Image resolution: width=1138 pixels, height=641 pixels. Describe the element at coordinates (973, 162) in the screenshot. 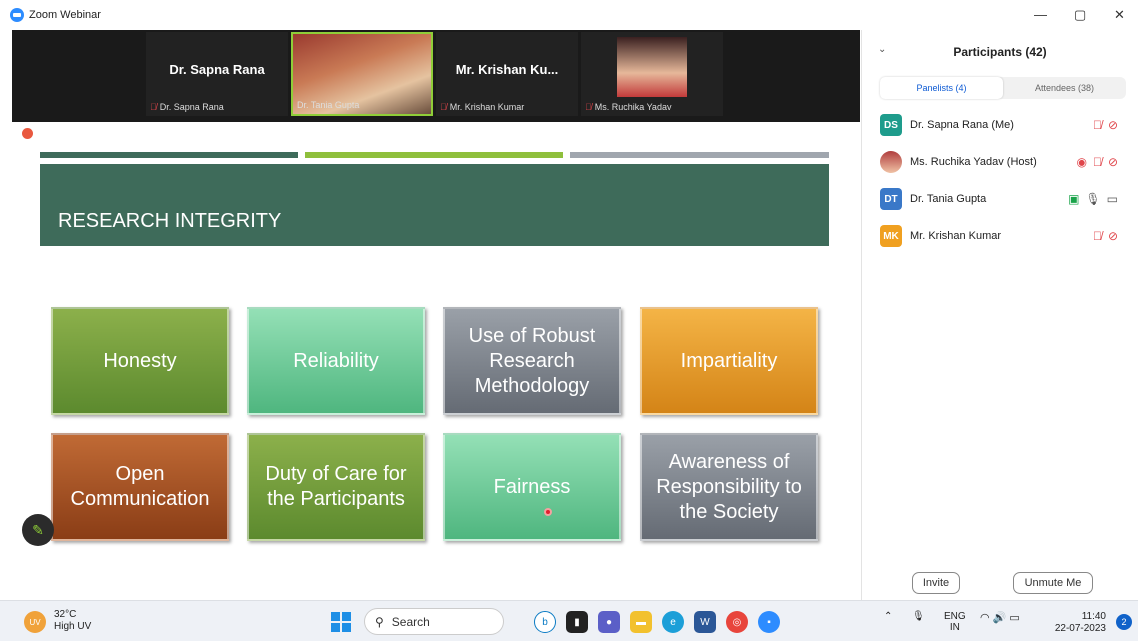

I see `participant-name: Ms. Ruchika Yadav (Host)` at that location.